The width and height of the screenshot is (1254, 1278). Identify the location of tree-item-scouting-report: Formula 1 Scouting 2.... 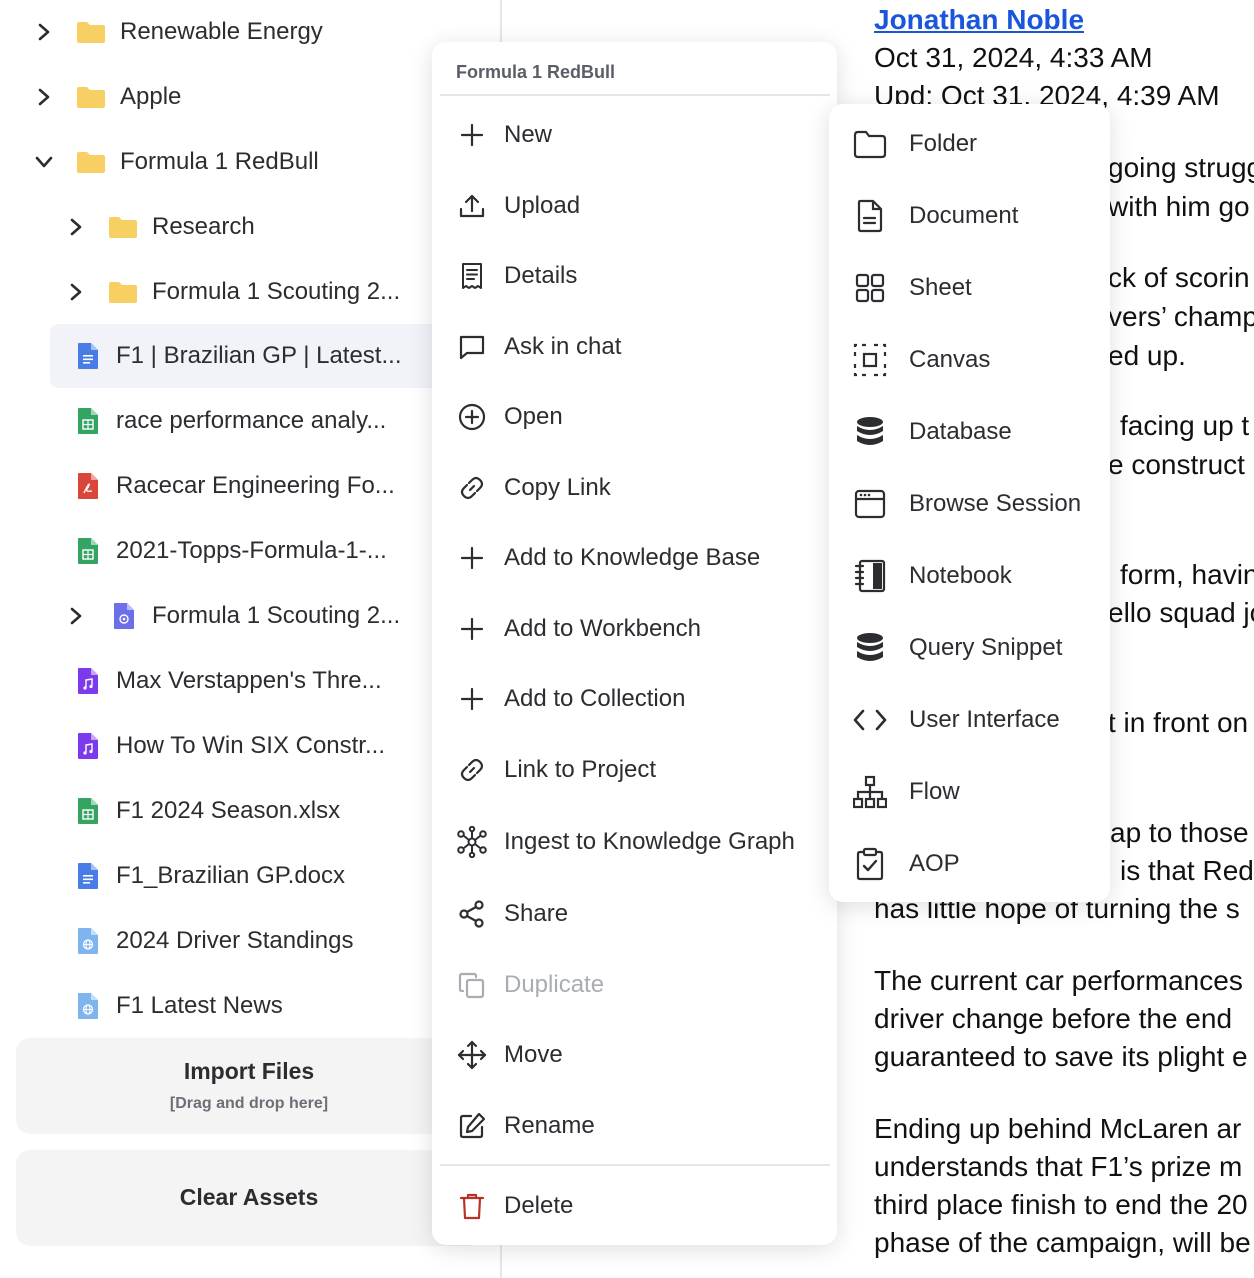
(232, 616).